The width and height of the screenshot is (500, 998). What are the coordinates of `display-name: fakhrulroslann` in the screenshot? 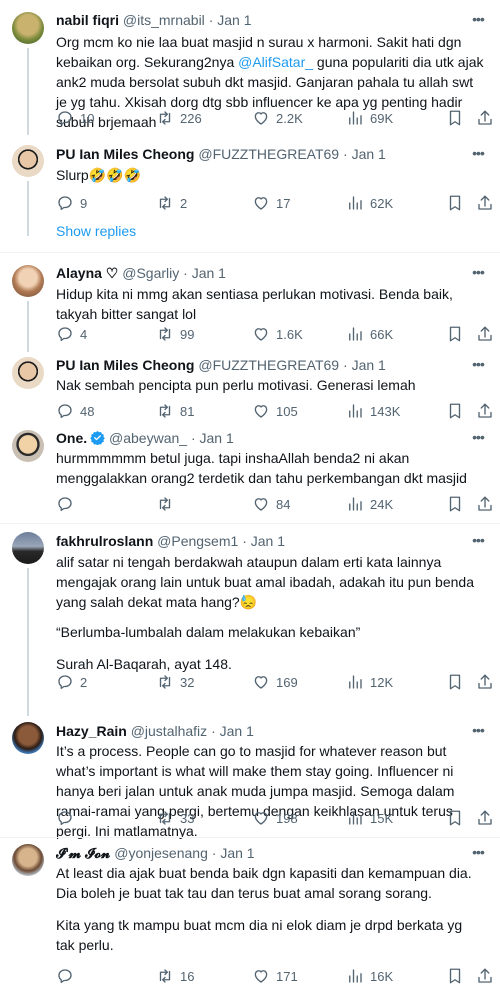 It's located at (104, 541).